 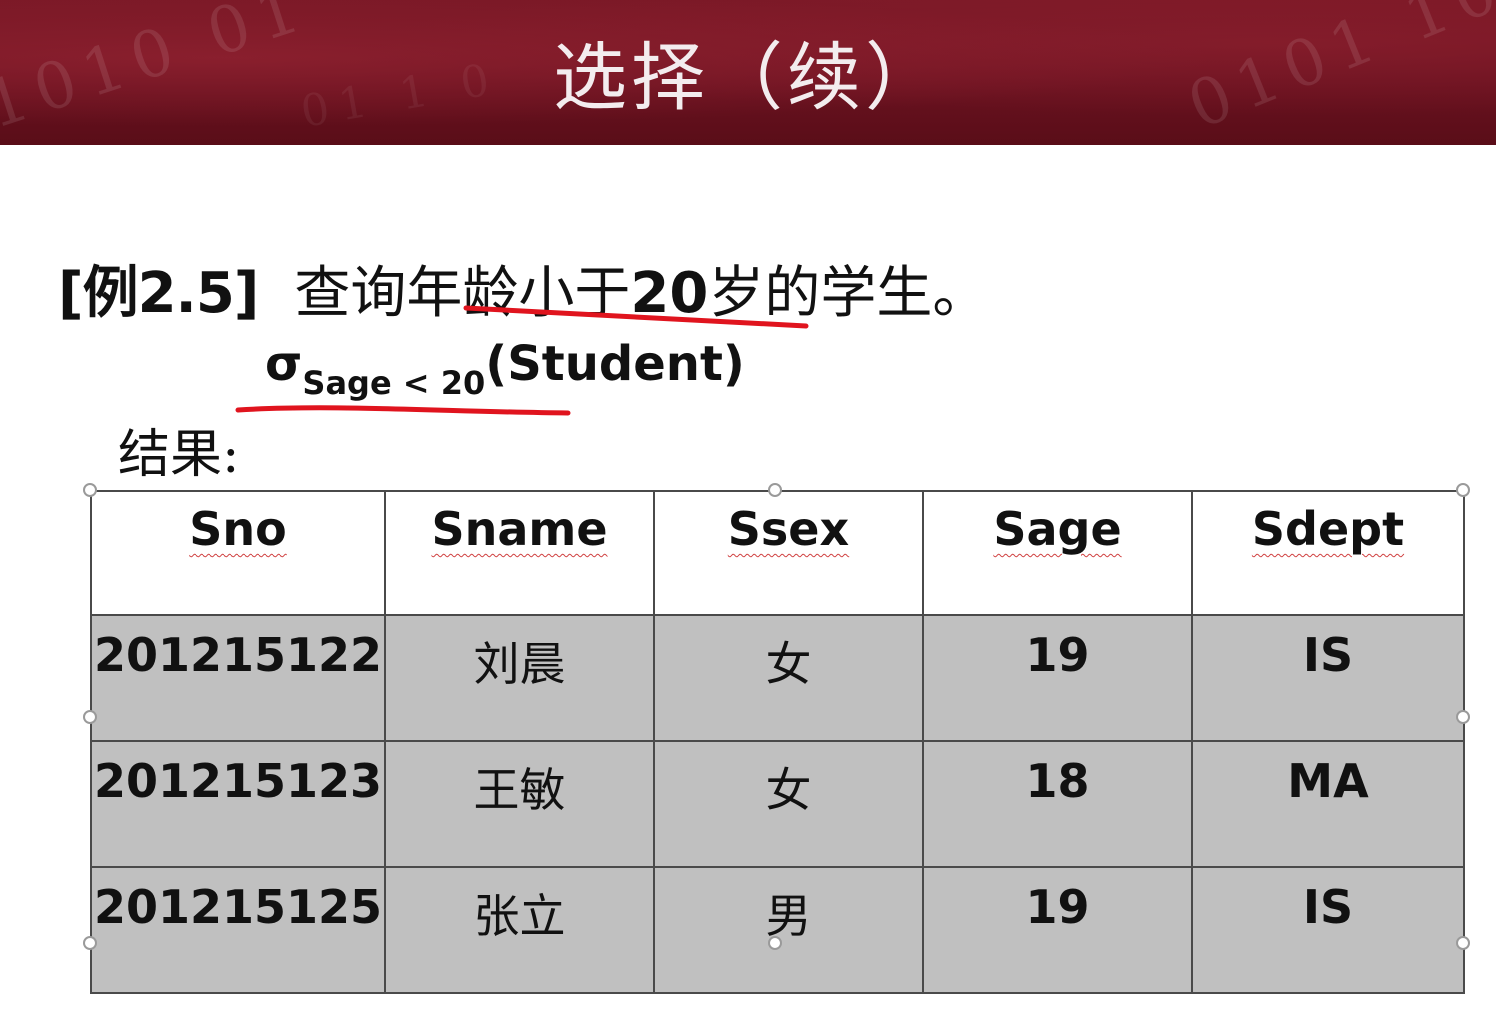 What do you see at coordinates (284, 364) in the screenshot?
I see `sigma-symbol: σ` at bounding box center [284, 364].